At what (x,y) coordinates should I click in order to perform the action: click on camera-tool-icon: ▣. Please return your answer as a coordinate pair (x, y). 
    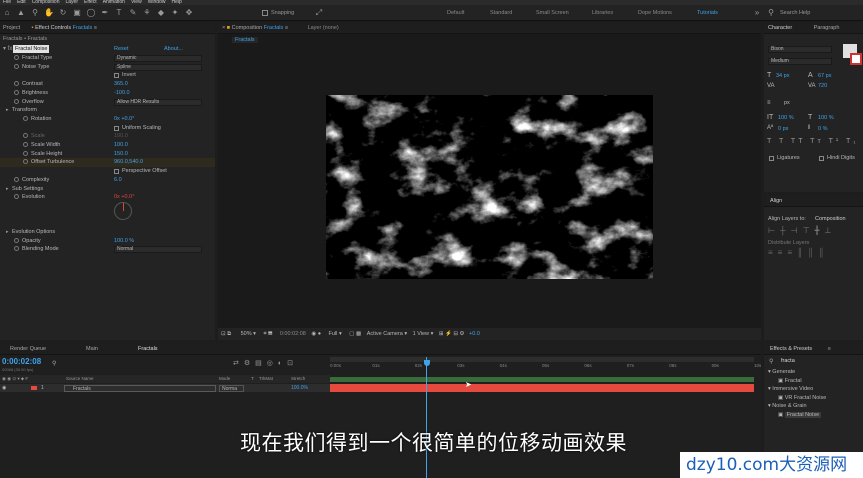
    Looking at the image, I should click on (77, 13).